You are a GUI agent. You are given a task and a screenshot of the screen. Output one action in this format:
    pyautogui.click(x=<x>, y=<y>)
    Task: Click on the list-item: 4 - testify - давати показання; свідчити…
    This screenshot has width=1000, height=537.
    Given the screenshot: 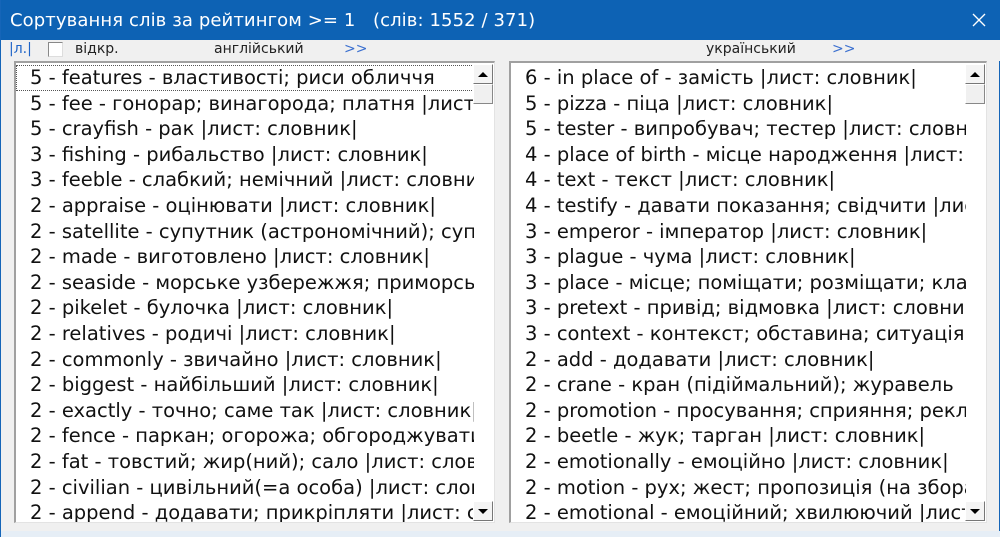 What is the action you would take?
    pyautogui.click(x=738, y=206)
    